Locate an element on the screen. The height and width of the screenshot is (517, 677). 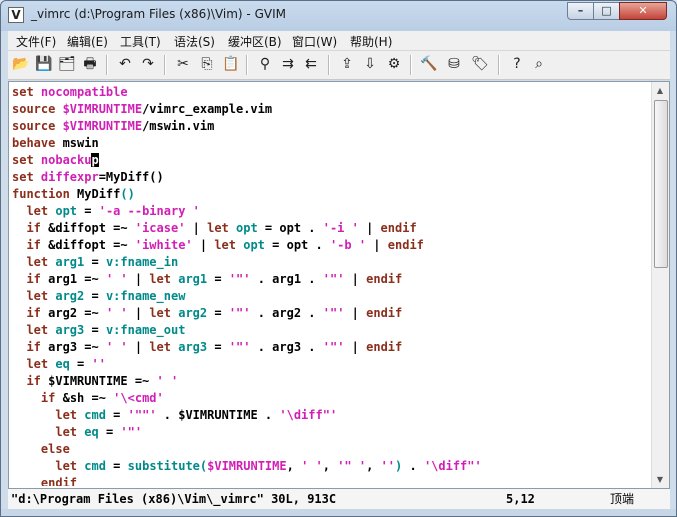
code-token: $VIMRUNTIME is located at coordinates (102, 126).